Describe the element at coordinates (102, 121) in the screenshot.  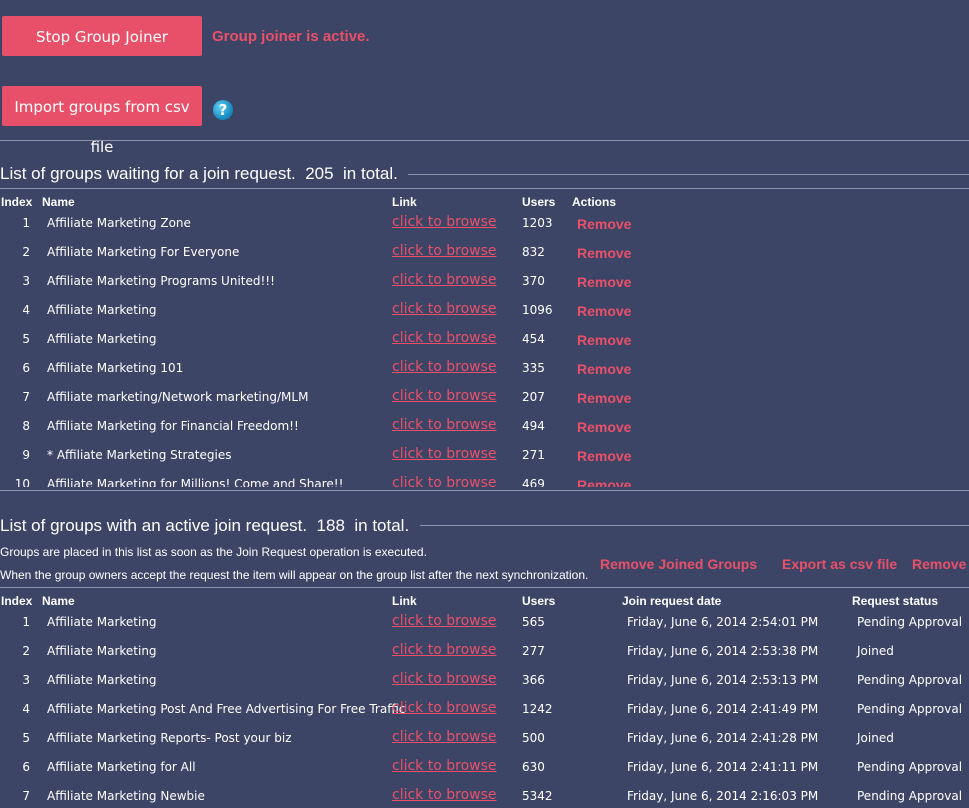
I see `import-csv-button: Import groups from csv file` at that location.